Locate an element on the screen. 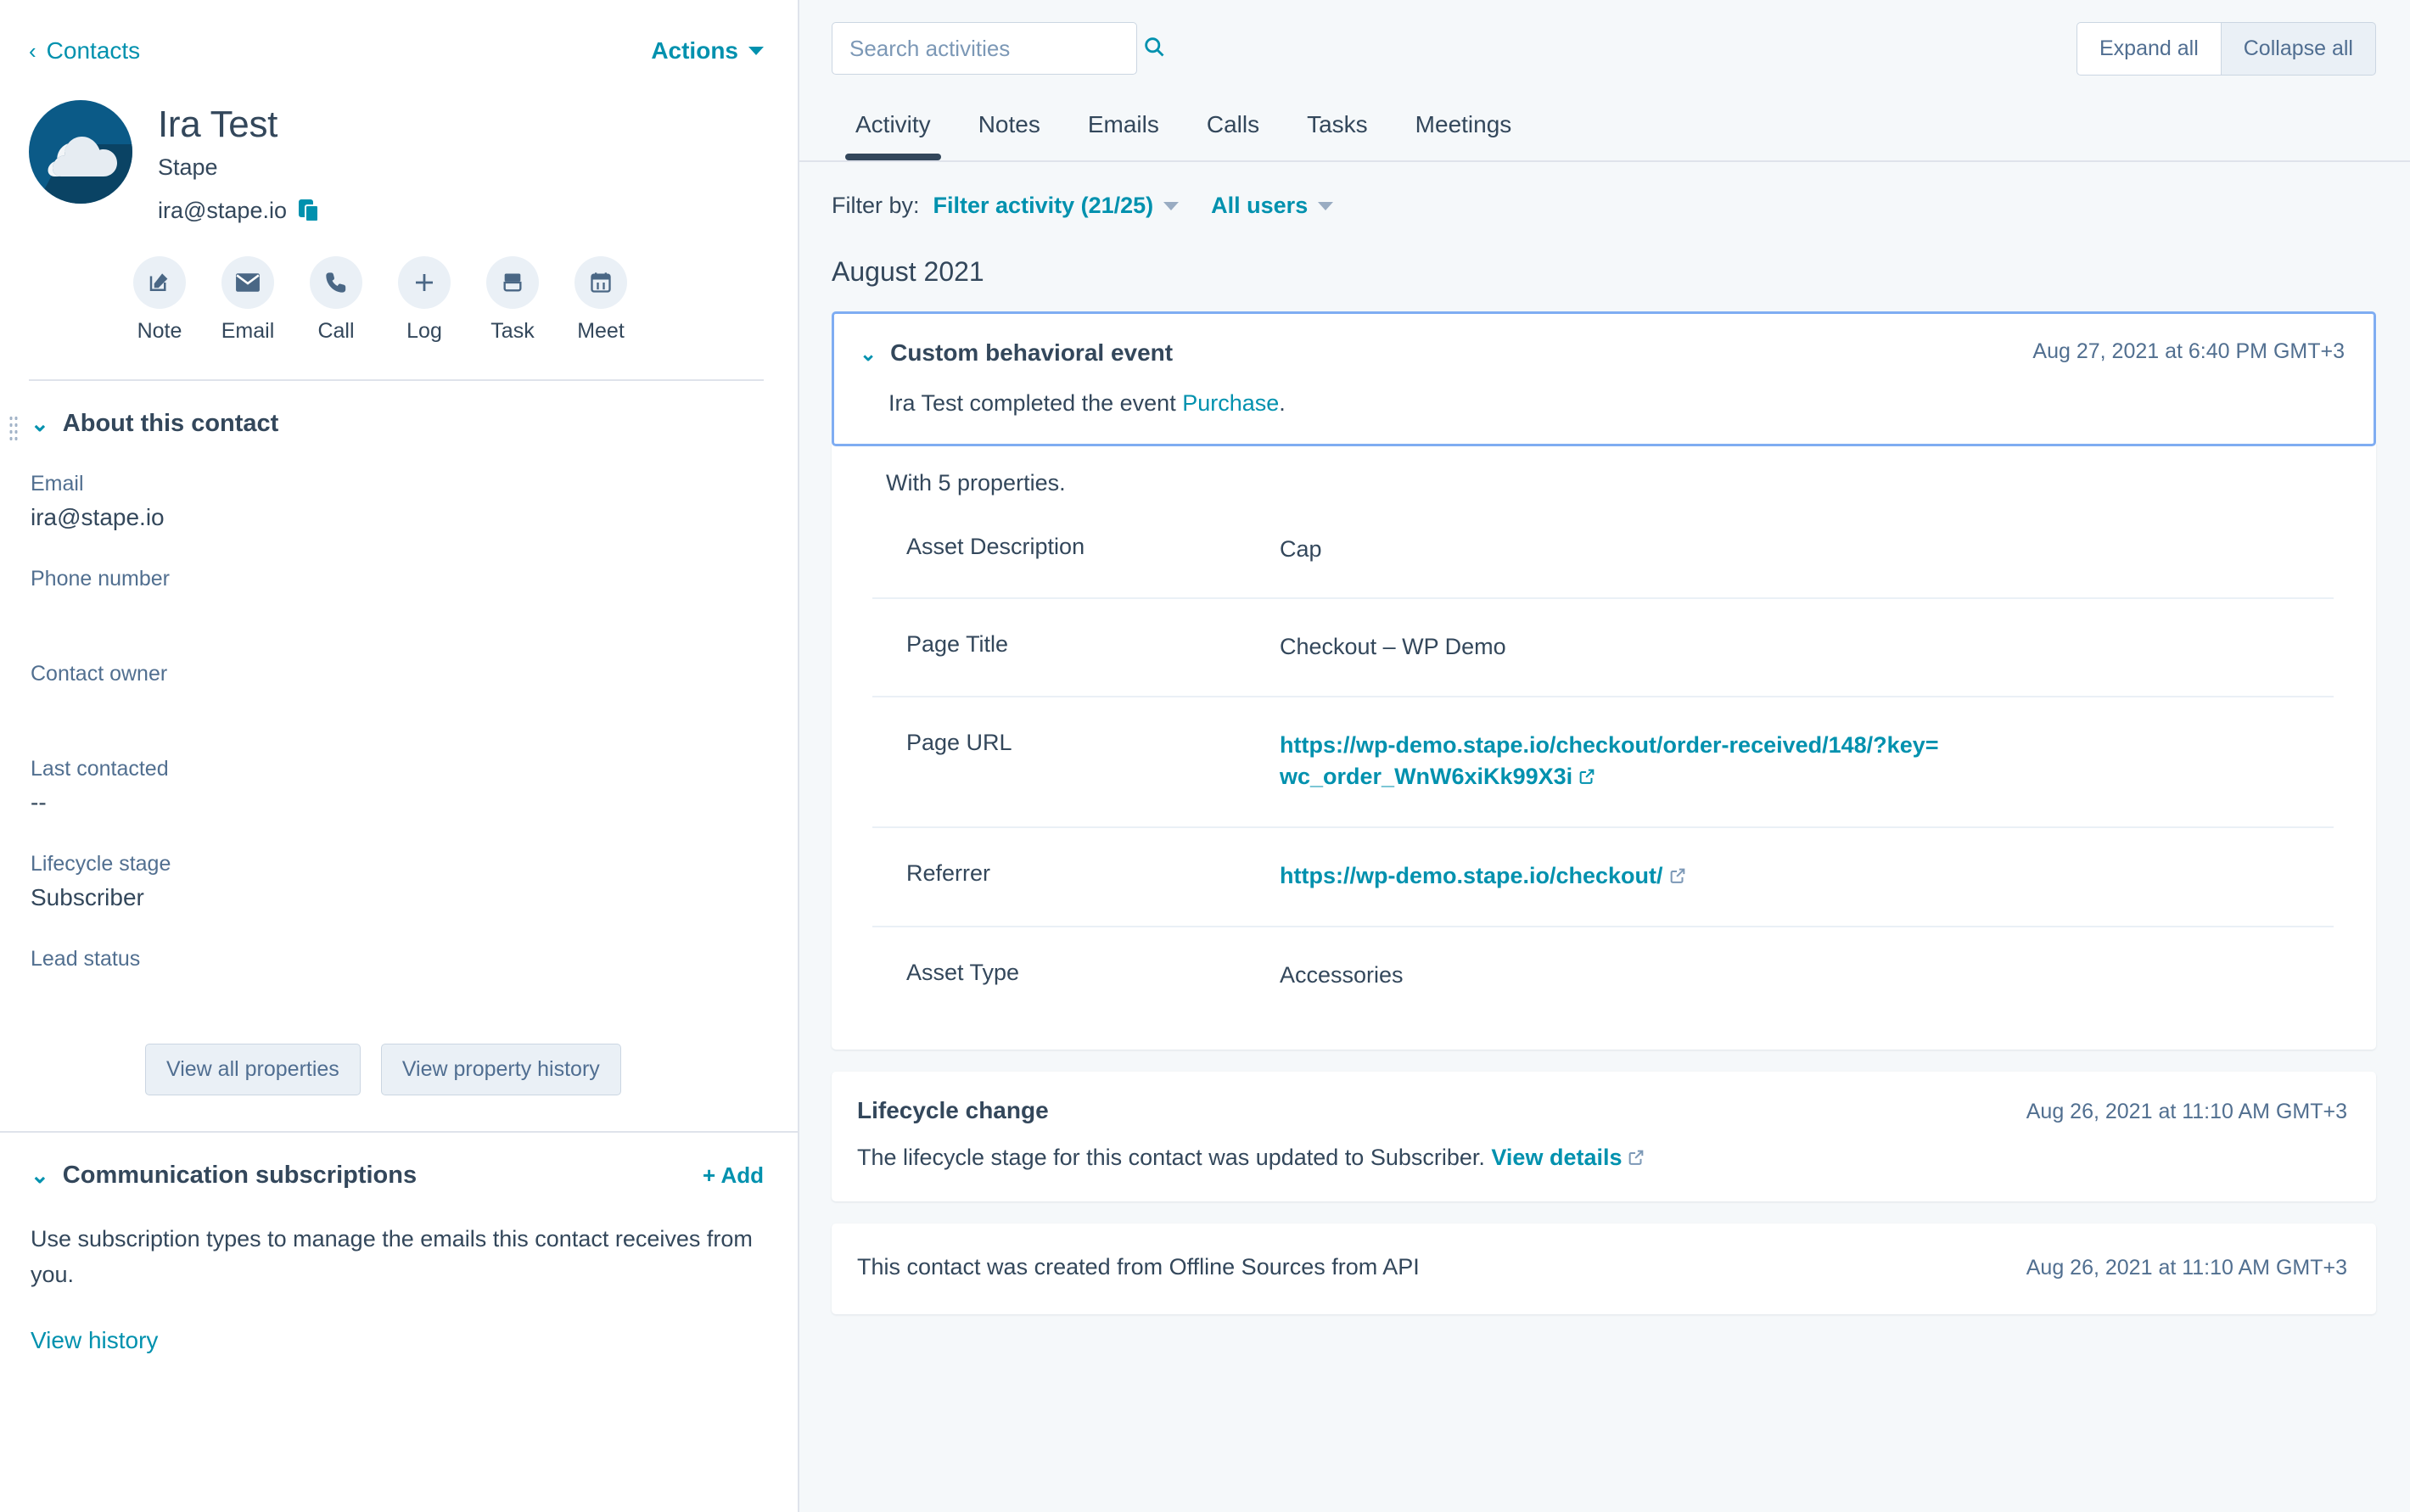  property-lifecycle-stage: Lifecycle stage Subscriber is located at coordinates (397, 883).